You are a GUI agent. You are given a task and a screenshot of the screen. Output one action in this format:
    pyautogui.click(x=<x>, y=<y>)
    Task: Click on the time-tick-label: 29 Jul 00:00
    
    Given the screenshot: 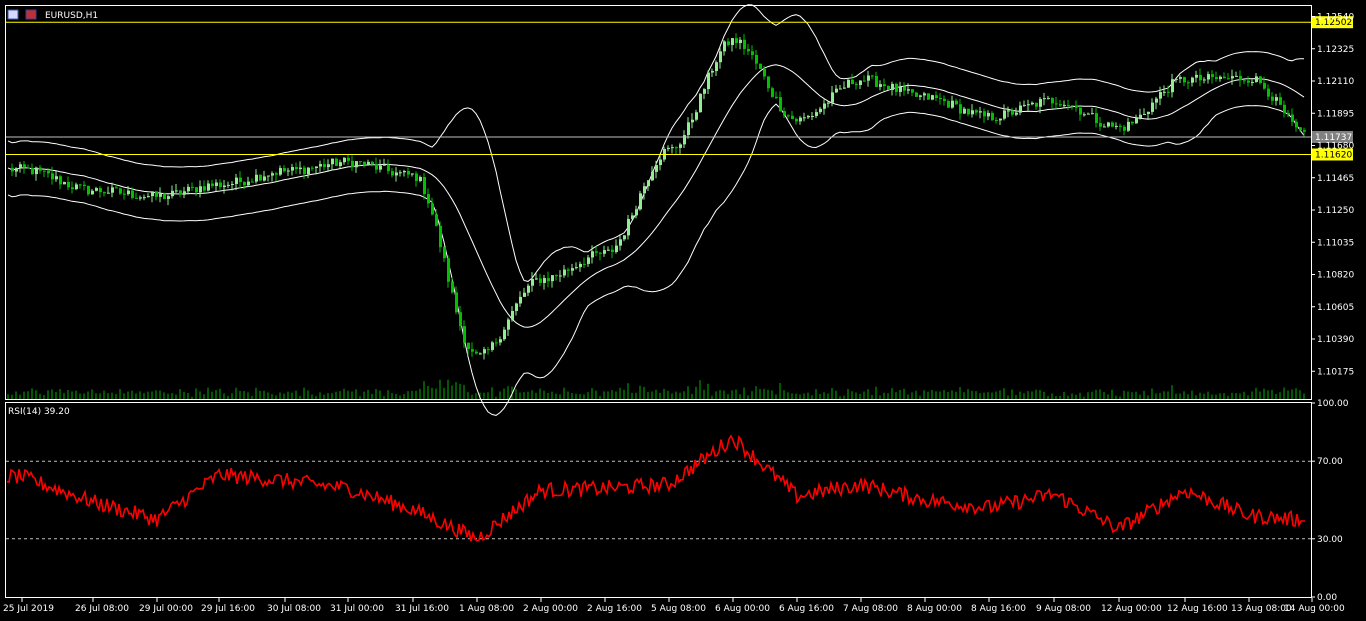 What is the action you would take?
    pyautogui.click(x=166, y=609)
    